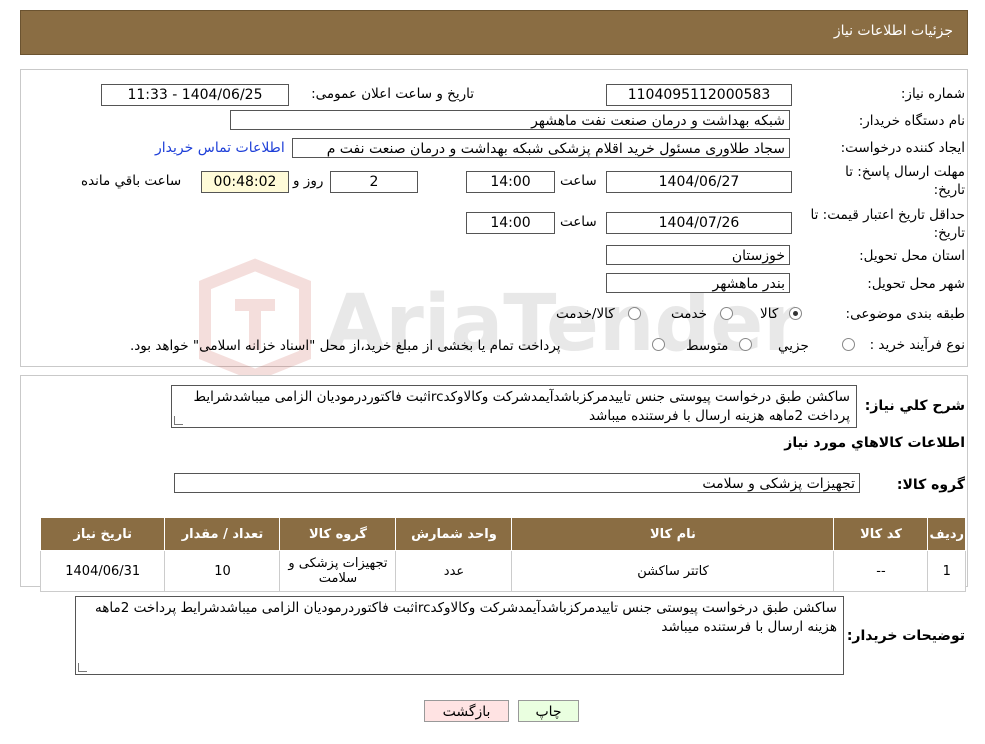  What do you see at coordinates (916, 284) in the screenshot?
I see `city-label: شهر محل تحویل:` at bounding box center [916, 284].